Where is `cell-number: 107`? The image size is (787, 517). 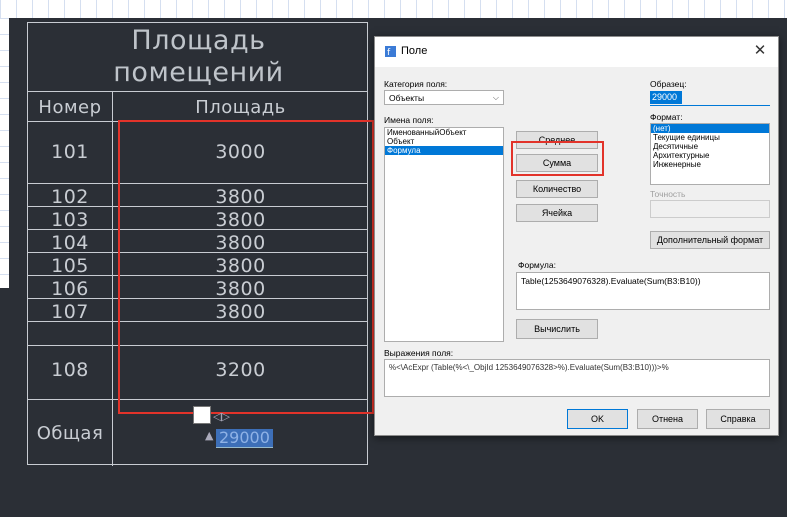
cell-number: 107 is located at coordinates (70, 312).